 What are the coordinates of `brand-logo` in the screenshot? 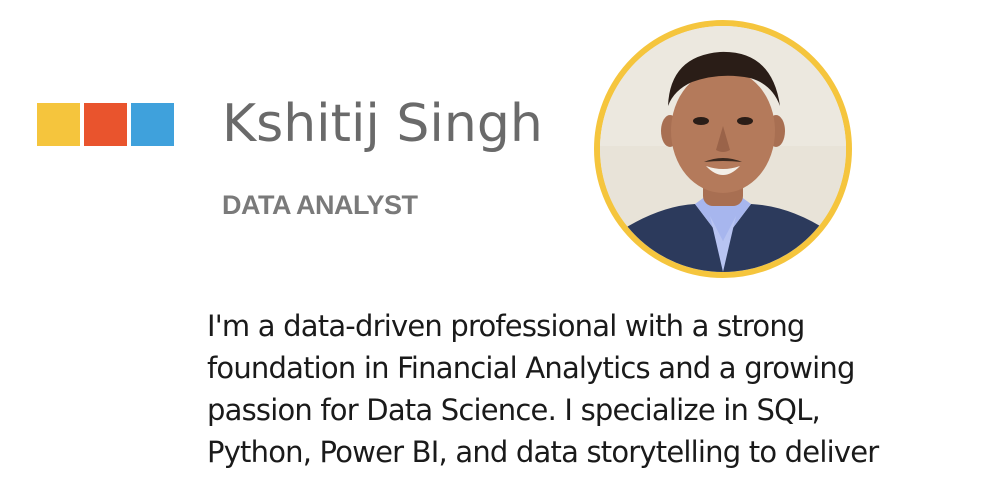 It's located at (107, 124).